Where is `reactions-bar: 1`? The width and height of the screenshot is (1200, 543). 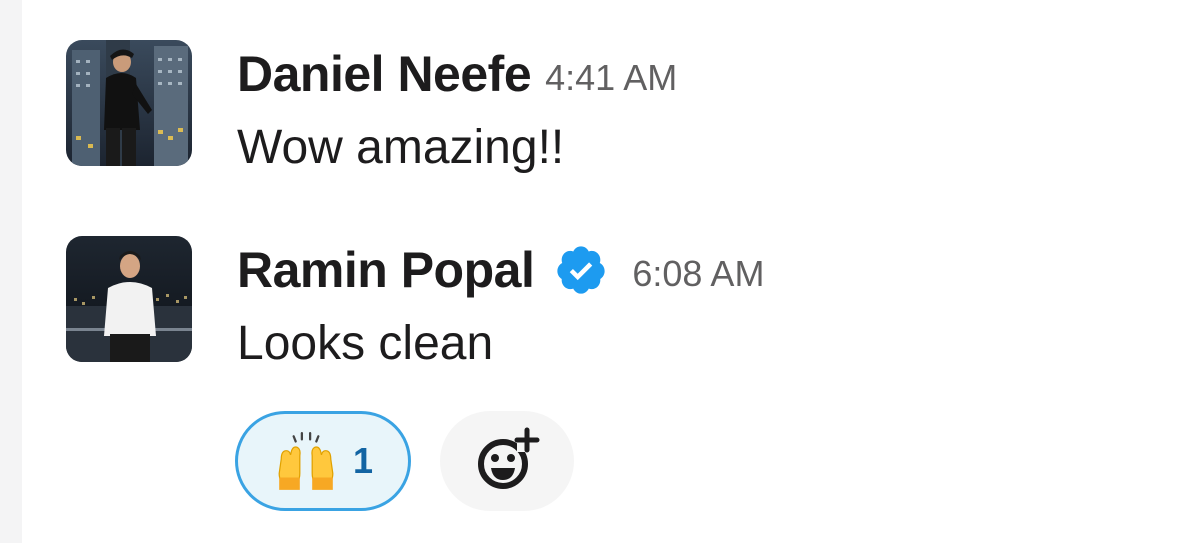 reactions-bar: 1 is located at coordinates (404, 461).